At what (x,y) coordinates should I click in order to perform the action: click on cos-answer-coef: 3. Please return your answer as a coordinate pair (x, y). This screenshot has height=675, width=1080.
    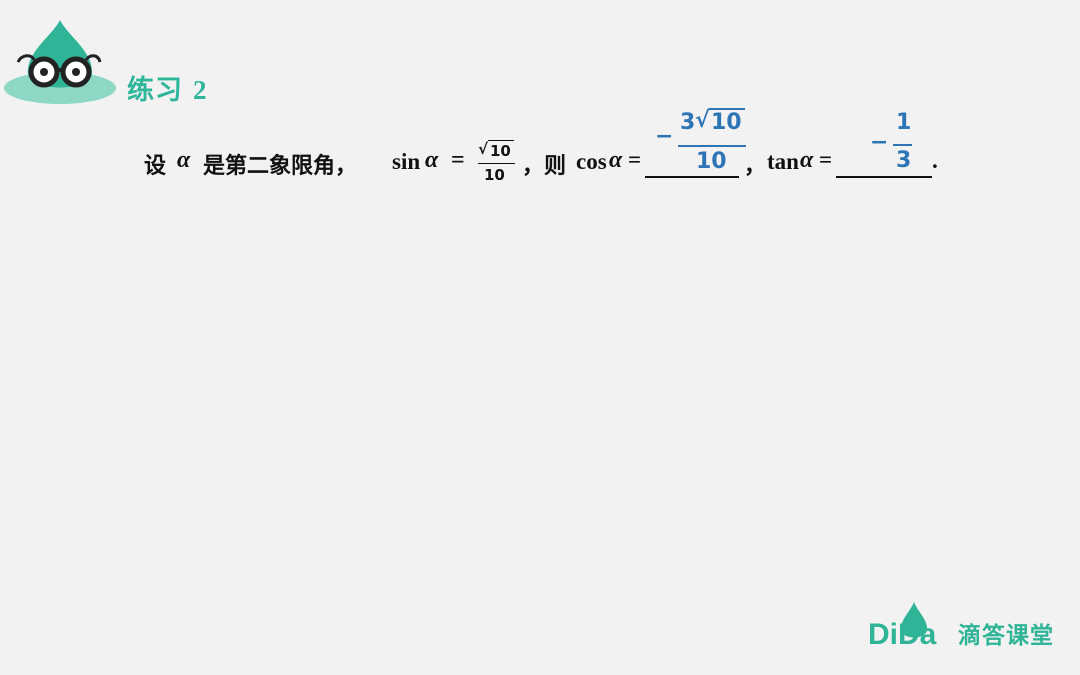
    Looking at the image, I should click on (688, 122).